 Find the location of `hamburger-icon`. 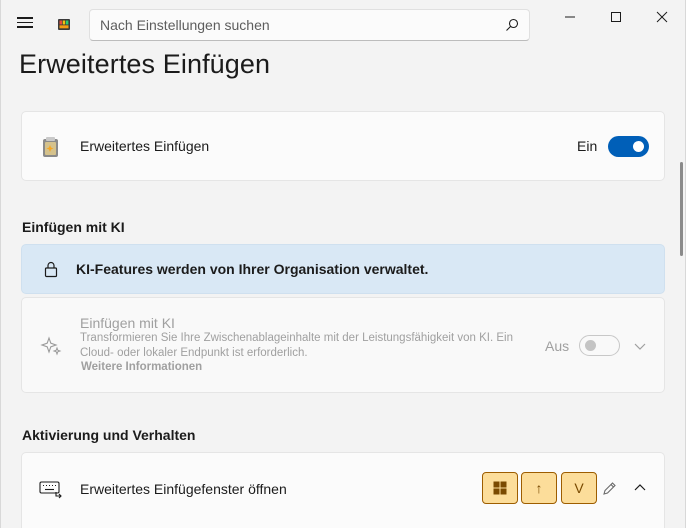

hamburger-icon is located at coordinates (25, 24).